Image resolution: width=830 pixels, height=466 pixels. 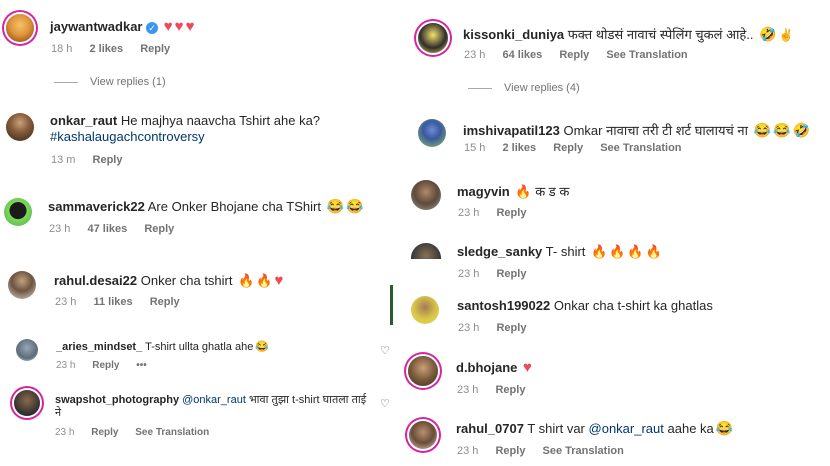 I want to click on username: sammaverick22, so click(x=96, y=206).